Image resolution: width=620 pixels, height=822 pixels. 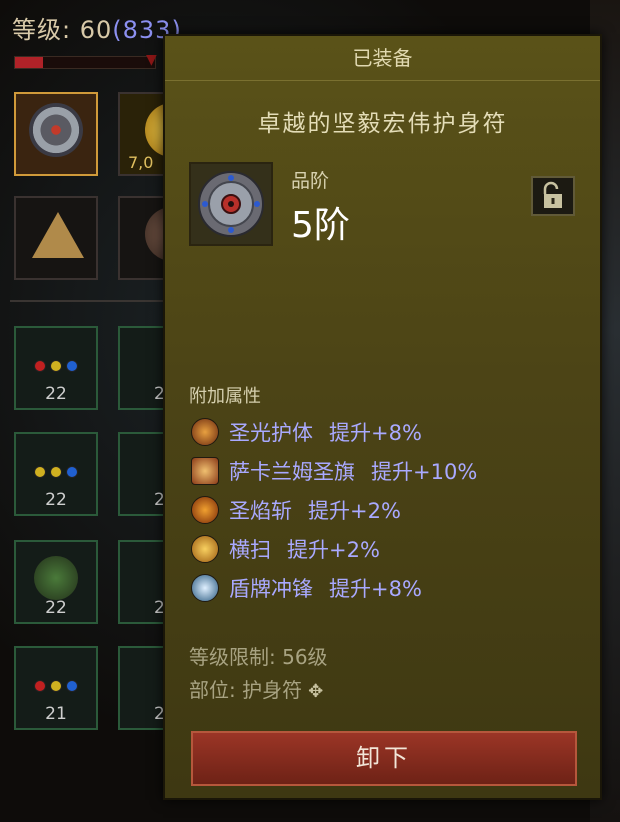 What do you see at coordinates (87, 301) in the screenshot?
I see `inventory-divider` at bounding box center [87, 301].